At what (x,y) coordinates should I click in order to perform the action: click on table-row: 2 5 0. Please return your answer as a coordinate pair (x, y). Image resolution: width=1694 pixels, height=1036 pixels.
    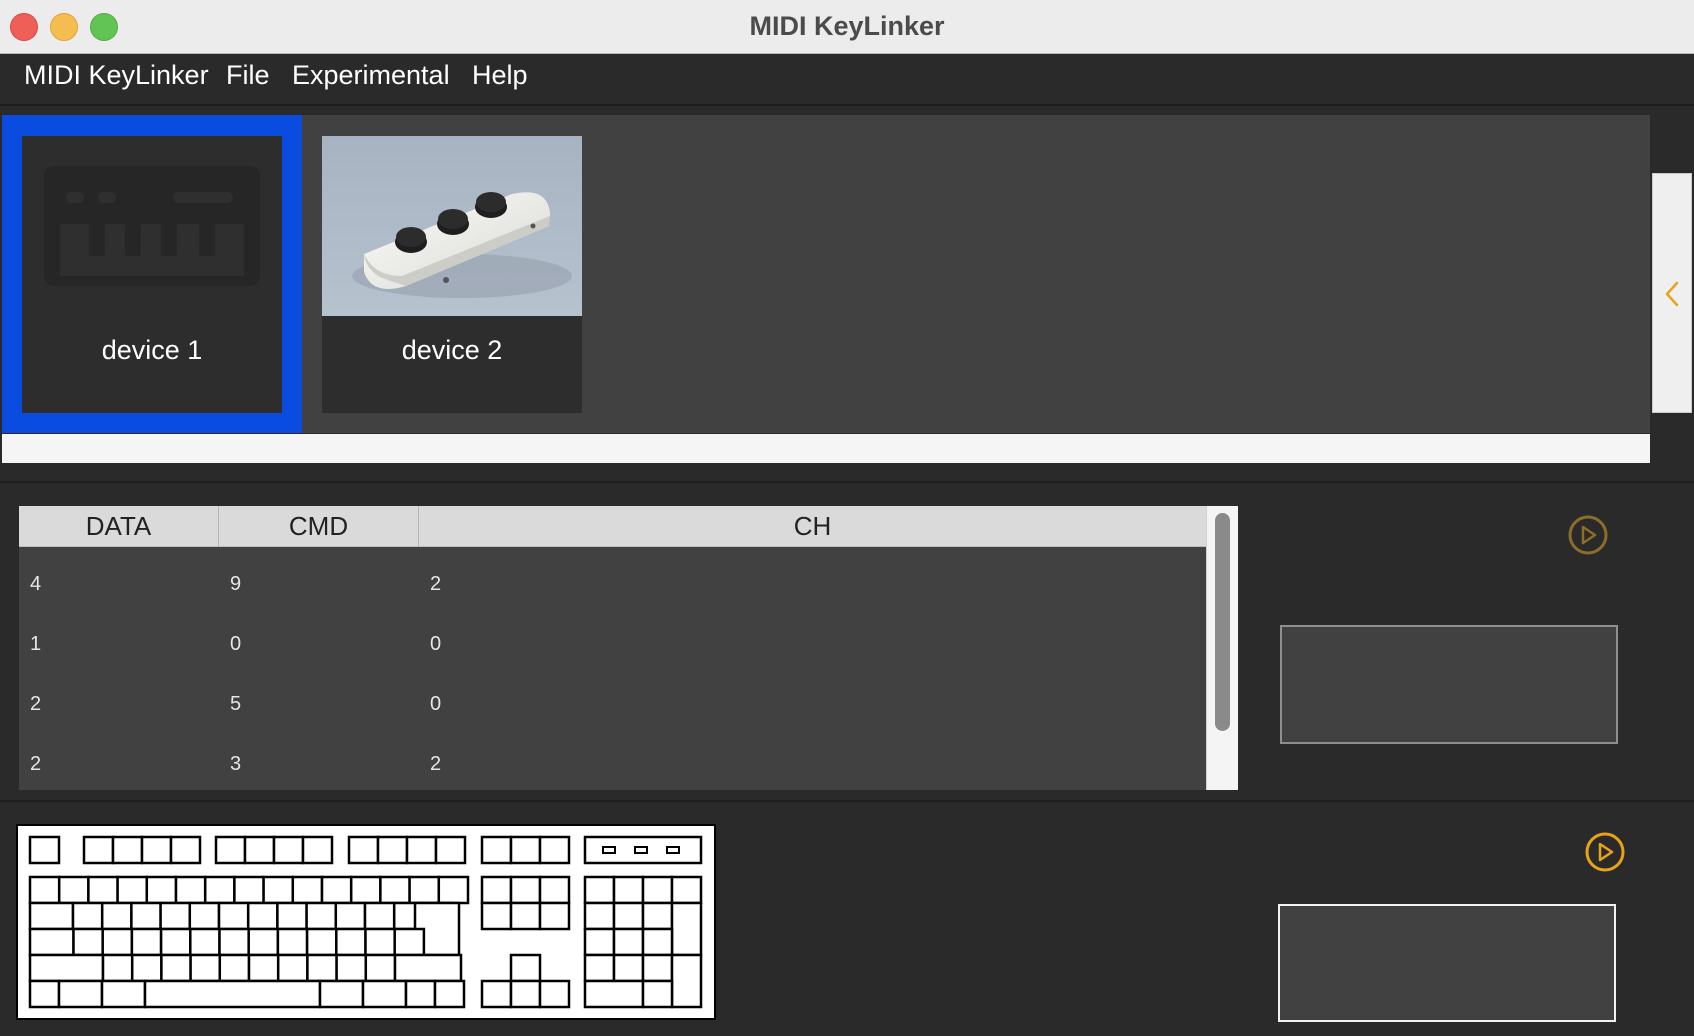
    Looking at the image, I should click on (612, 704).